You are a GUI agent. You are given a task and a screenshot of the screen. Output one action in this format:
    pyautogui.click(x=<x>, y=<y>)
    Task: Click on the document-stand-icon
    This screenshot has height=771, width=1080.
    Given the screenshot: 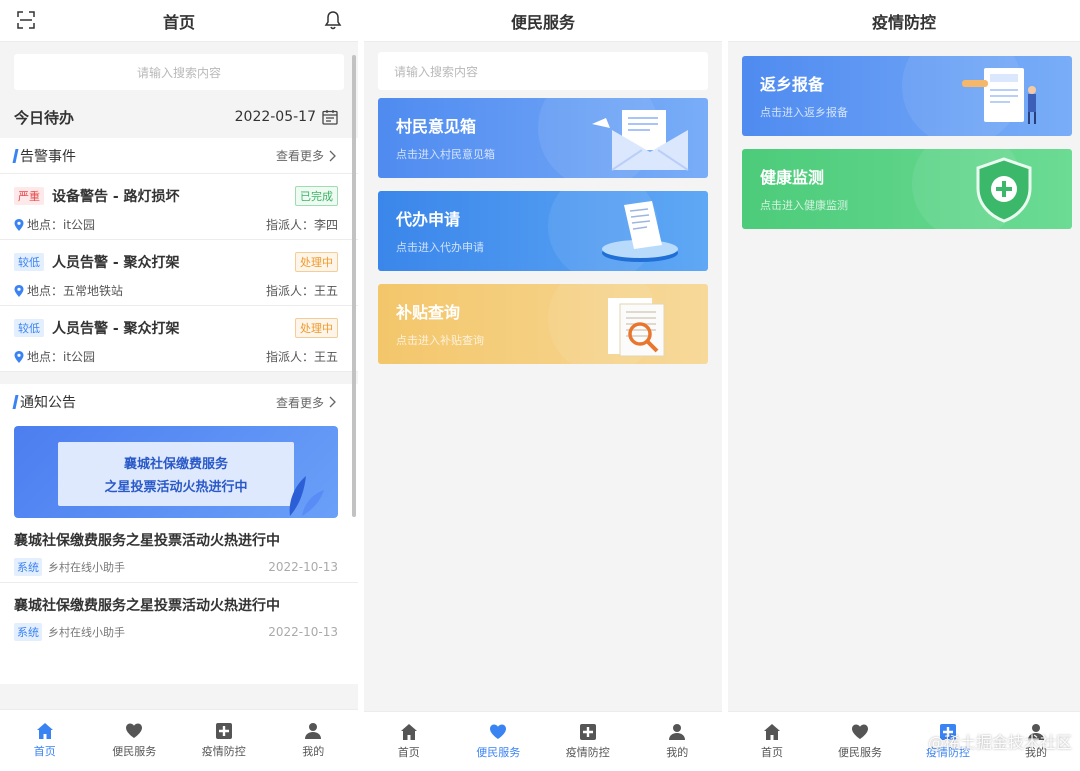 What is the action you would take?
    pyautogui.click(x=640, y=231)
    